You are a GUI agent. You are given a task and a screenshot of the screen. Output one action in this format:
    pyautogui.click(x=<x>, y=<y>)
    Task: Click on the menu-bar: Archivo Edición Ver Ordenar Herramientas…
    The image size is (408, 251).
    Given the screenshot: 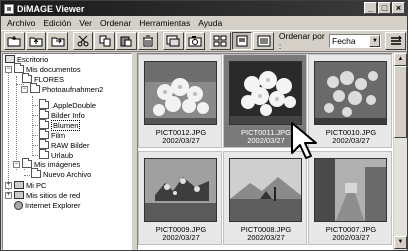 What is the action you would take?
    pyautogui.click(x=204, y=22)
    